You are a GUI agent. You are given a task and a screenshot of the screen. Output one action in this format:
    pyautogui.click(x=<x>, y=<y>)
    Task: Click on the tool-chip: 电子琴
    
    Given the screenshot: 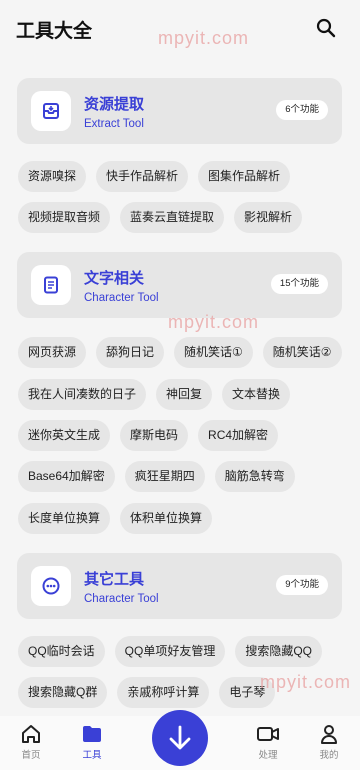 What is the action you would take?
    pyautogui.click(x=247, y=692)
    